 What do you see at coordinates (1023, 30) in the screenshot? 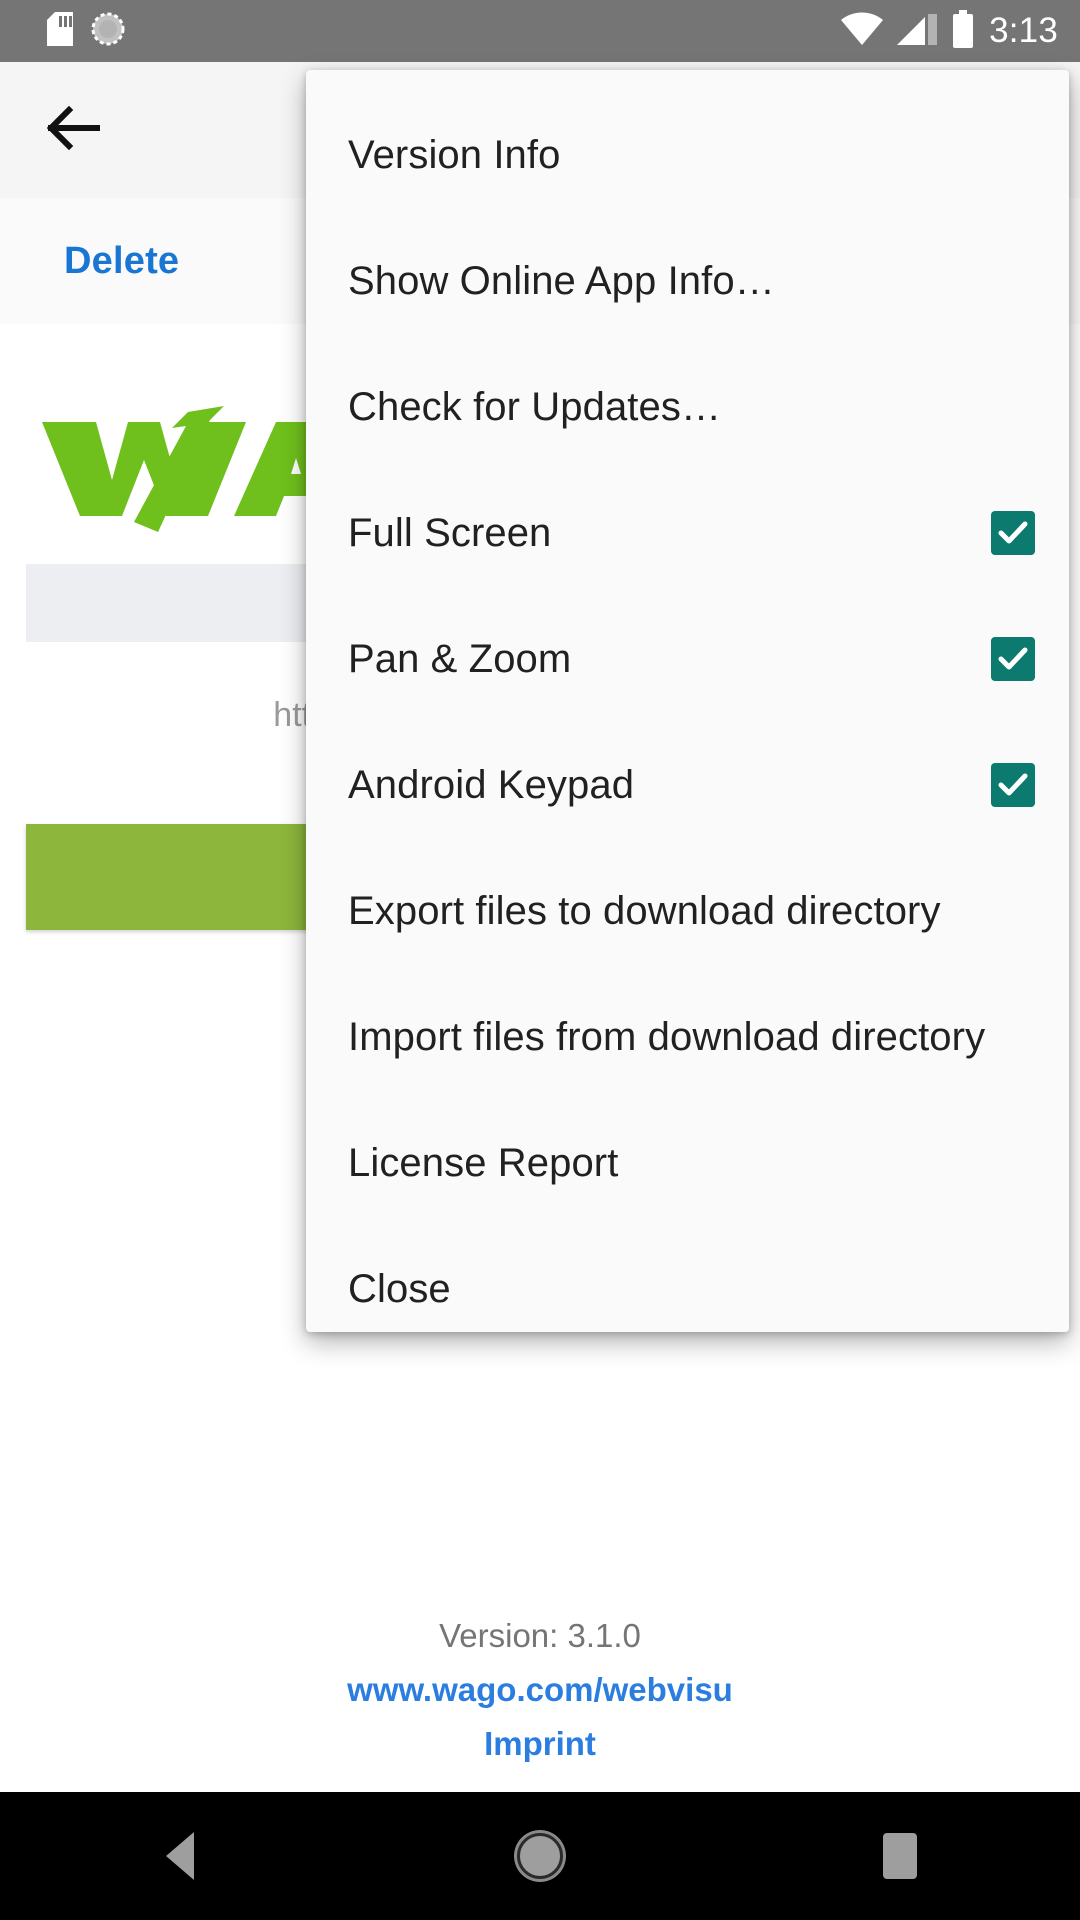
I see `status-bar-clock: 3:13` at bounding box center [1023, 30].